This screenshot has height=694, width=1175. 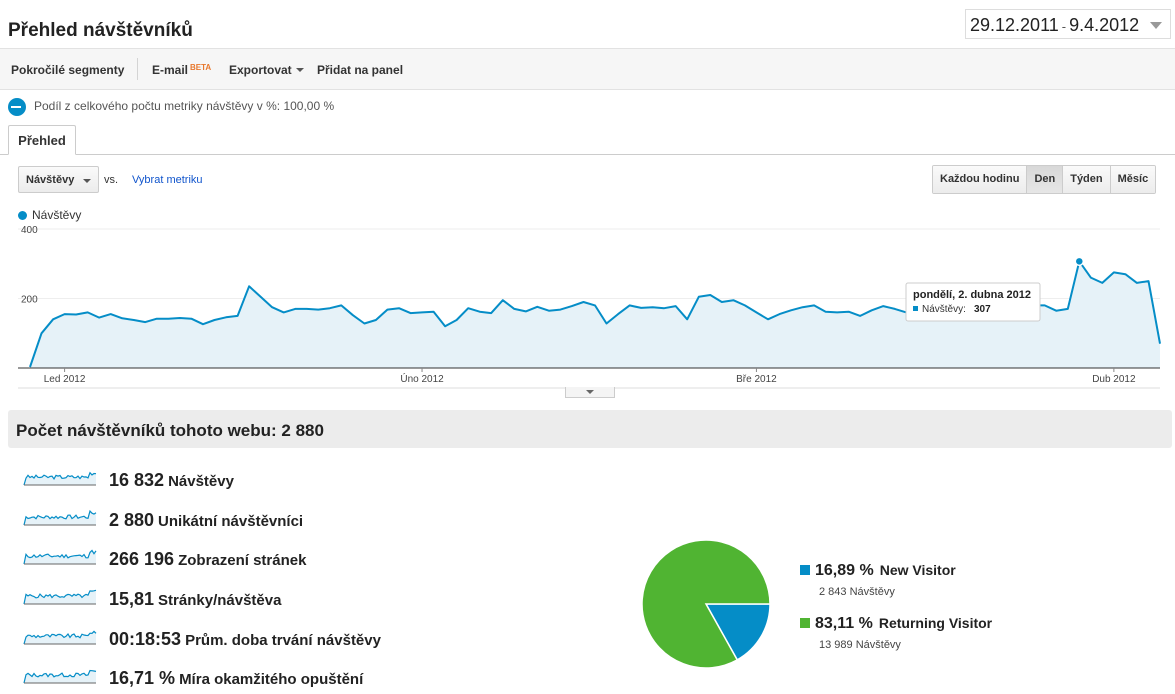 What do you see at coordinates (201, 481) in the screenshot?
I see `kpi-label: Návštěvy` at bounding box center [201, 481].